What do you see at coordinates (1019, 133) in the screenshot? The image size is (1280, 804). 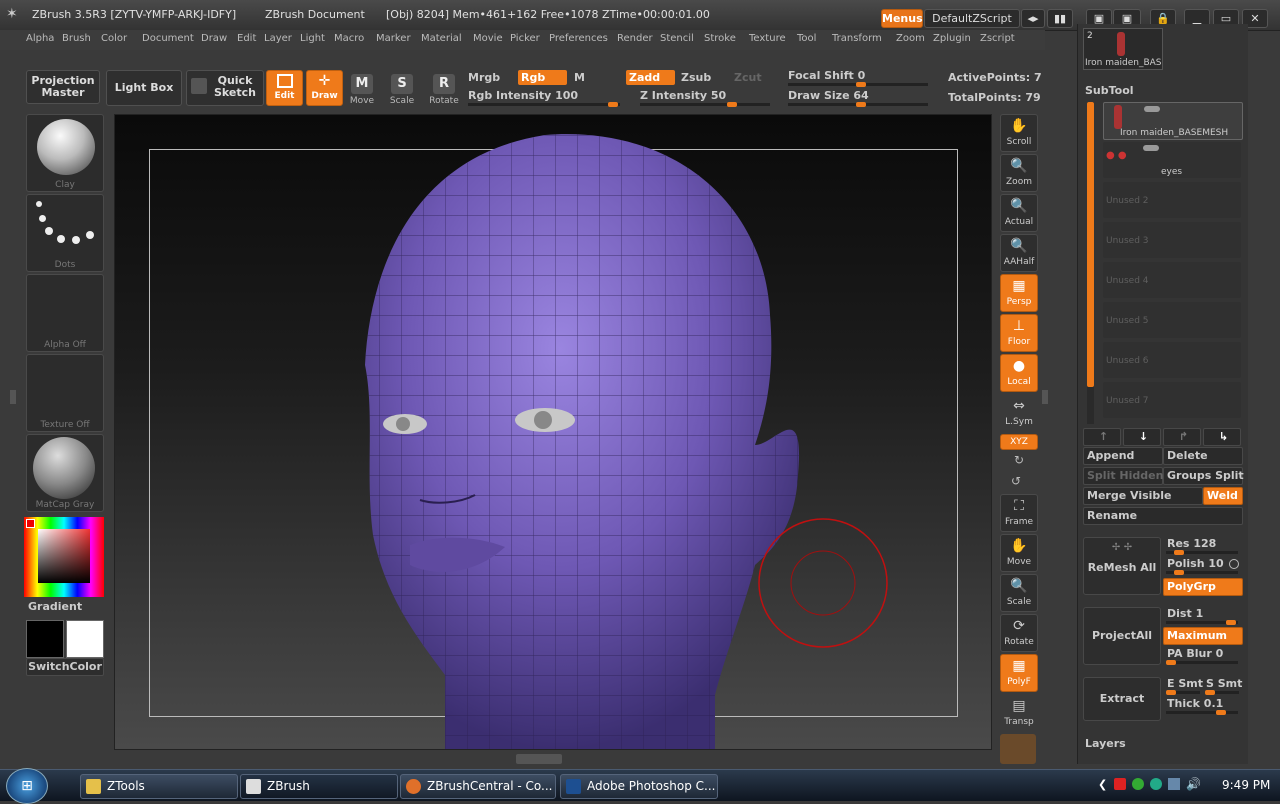 I see `scroll-button: ✋ Scroll` at bounding box center [1019, 133].